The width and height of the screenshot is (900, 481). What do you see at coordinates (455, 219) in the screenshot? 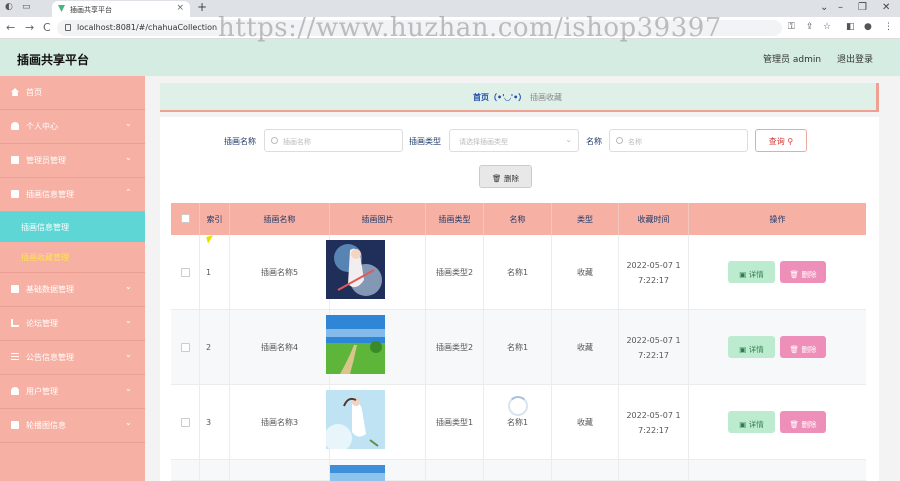
I see `column-header: 插画类型` at bounding box center [455, 219].